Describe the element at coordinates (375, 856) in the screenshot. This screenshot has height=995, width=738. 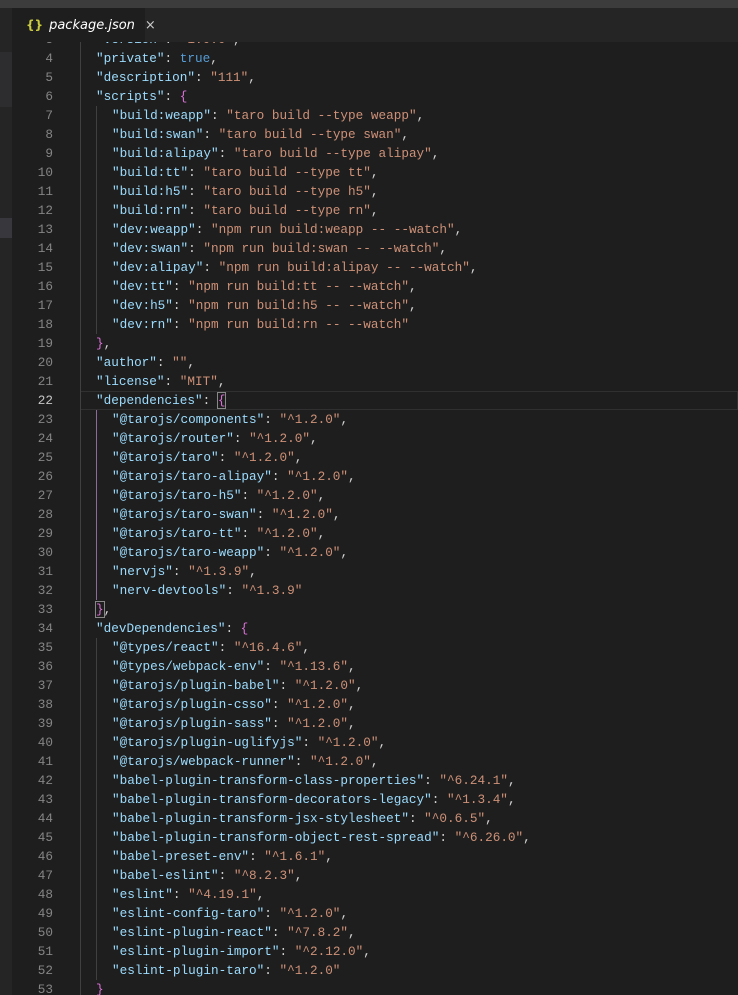
I see `code-line: 46 "babel-preset-env": "^1.6.1",` at that location.